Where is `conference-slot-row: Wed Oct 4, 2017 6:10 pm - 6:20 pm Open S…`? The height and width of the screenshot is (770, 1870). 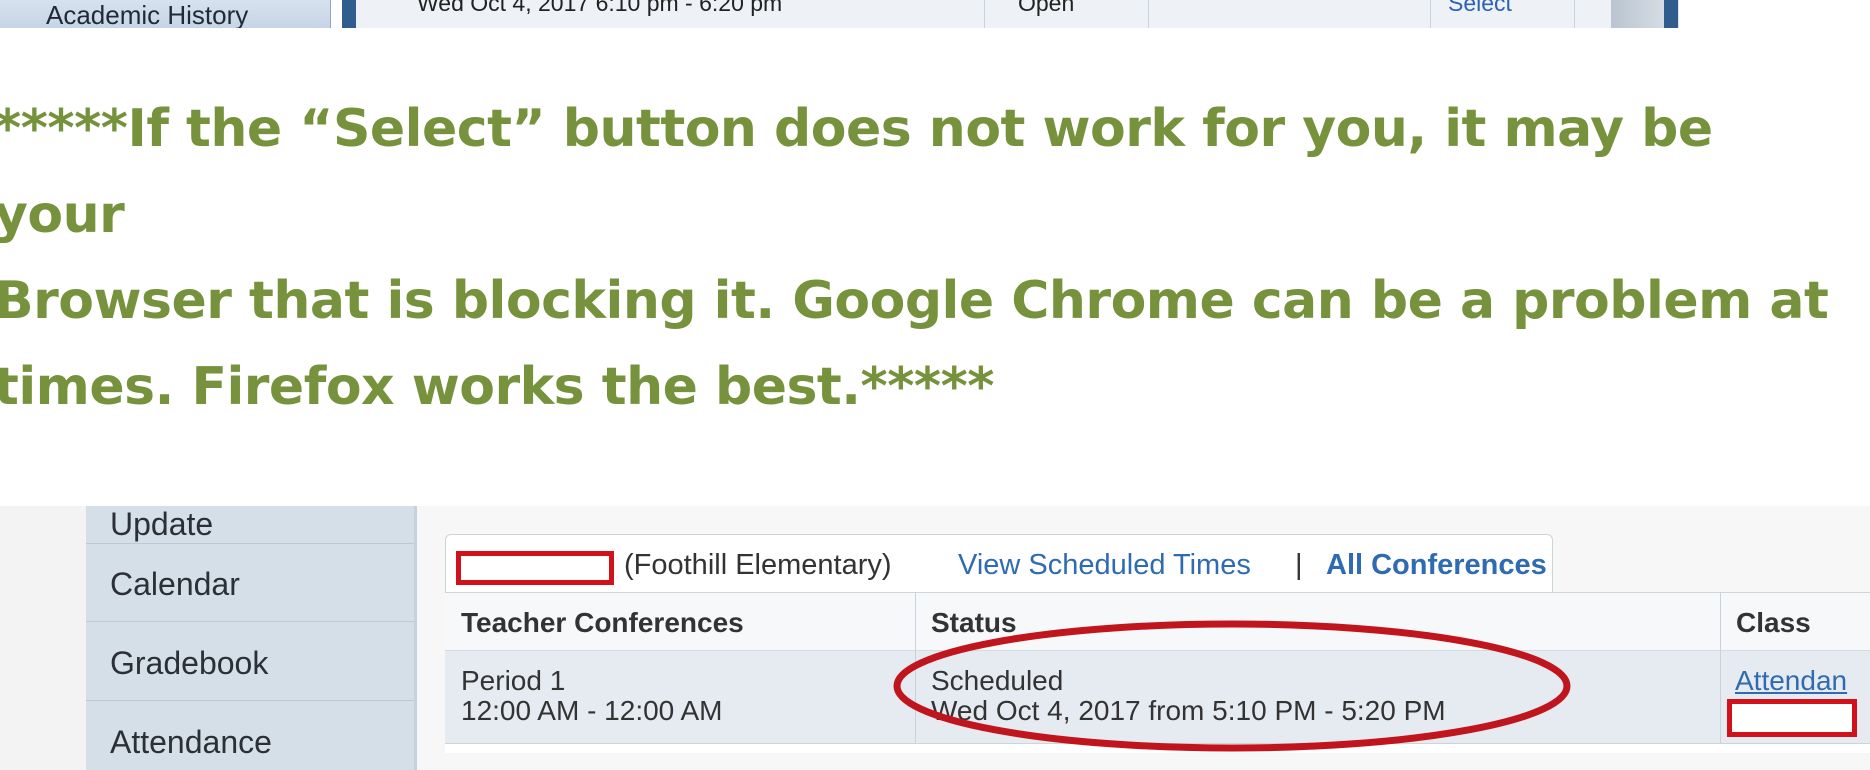
conference-slot-row: Wed Oct 4, 2017 6:10 pm - 6:20 pm Open S… is located at coordinates (983, 14).